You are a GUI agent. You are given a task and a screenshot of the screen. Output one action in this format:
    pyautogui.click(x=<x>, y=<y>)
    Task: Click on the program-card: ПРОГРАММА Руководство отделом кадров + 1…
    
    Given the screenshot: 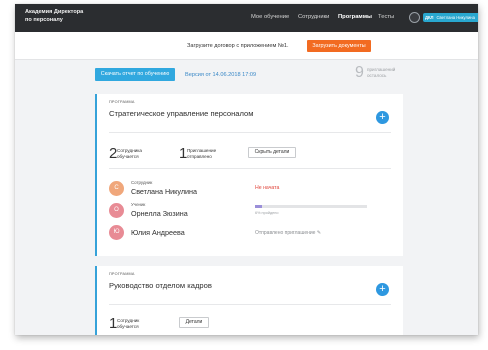 What is the action you would take?
    pyautogui.click(x=249, y=300)
    